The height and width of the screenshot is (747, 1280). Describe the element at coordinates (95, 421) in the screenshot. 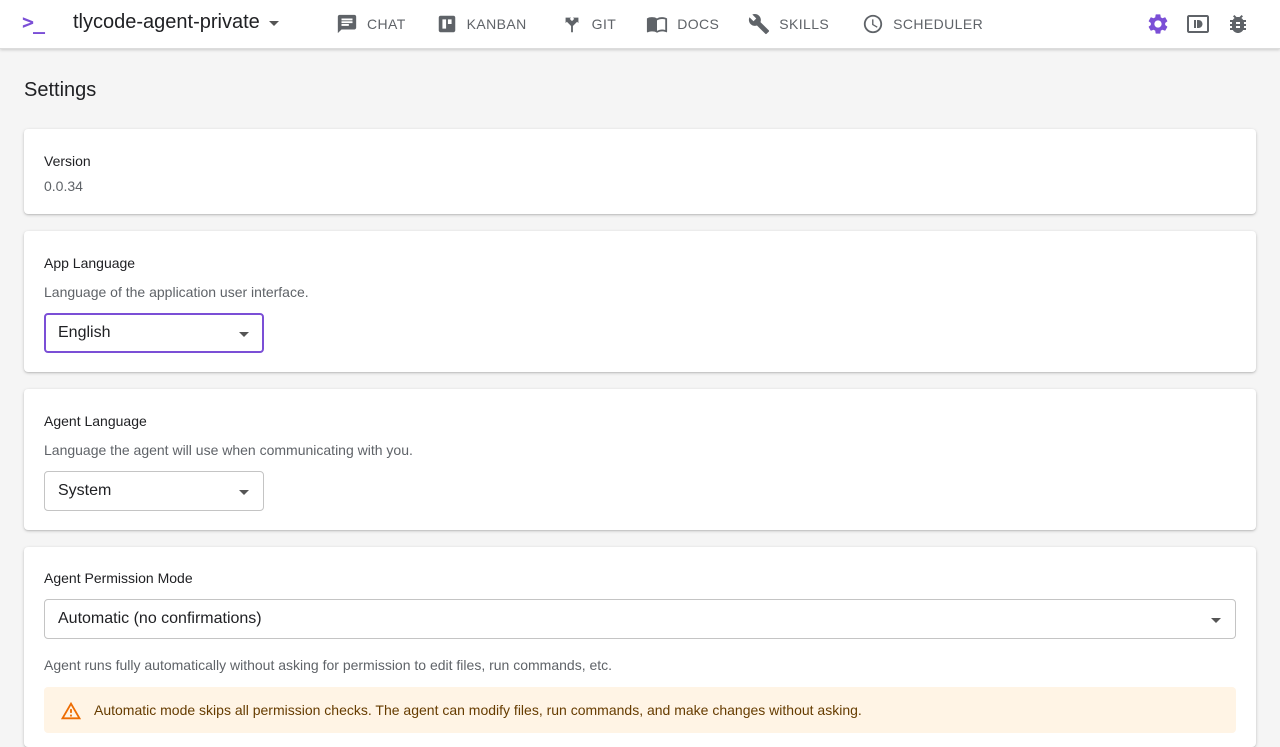

I see `agent-language-label: Agent Language` at that location.